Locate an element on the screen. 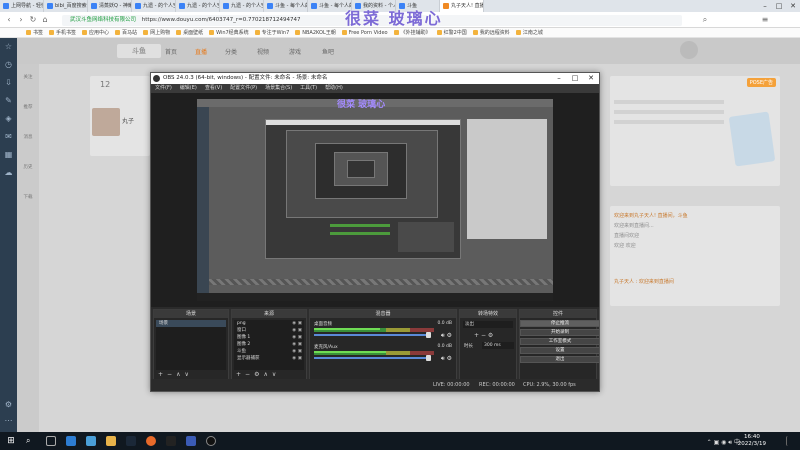 Image resolution: width=800 pixels, height=450 pixels. menu-scene-collection: 场景集合(S) is located at coordinates (278, 88).